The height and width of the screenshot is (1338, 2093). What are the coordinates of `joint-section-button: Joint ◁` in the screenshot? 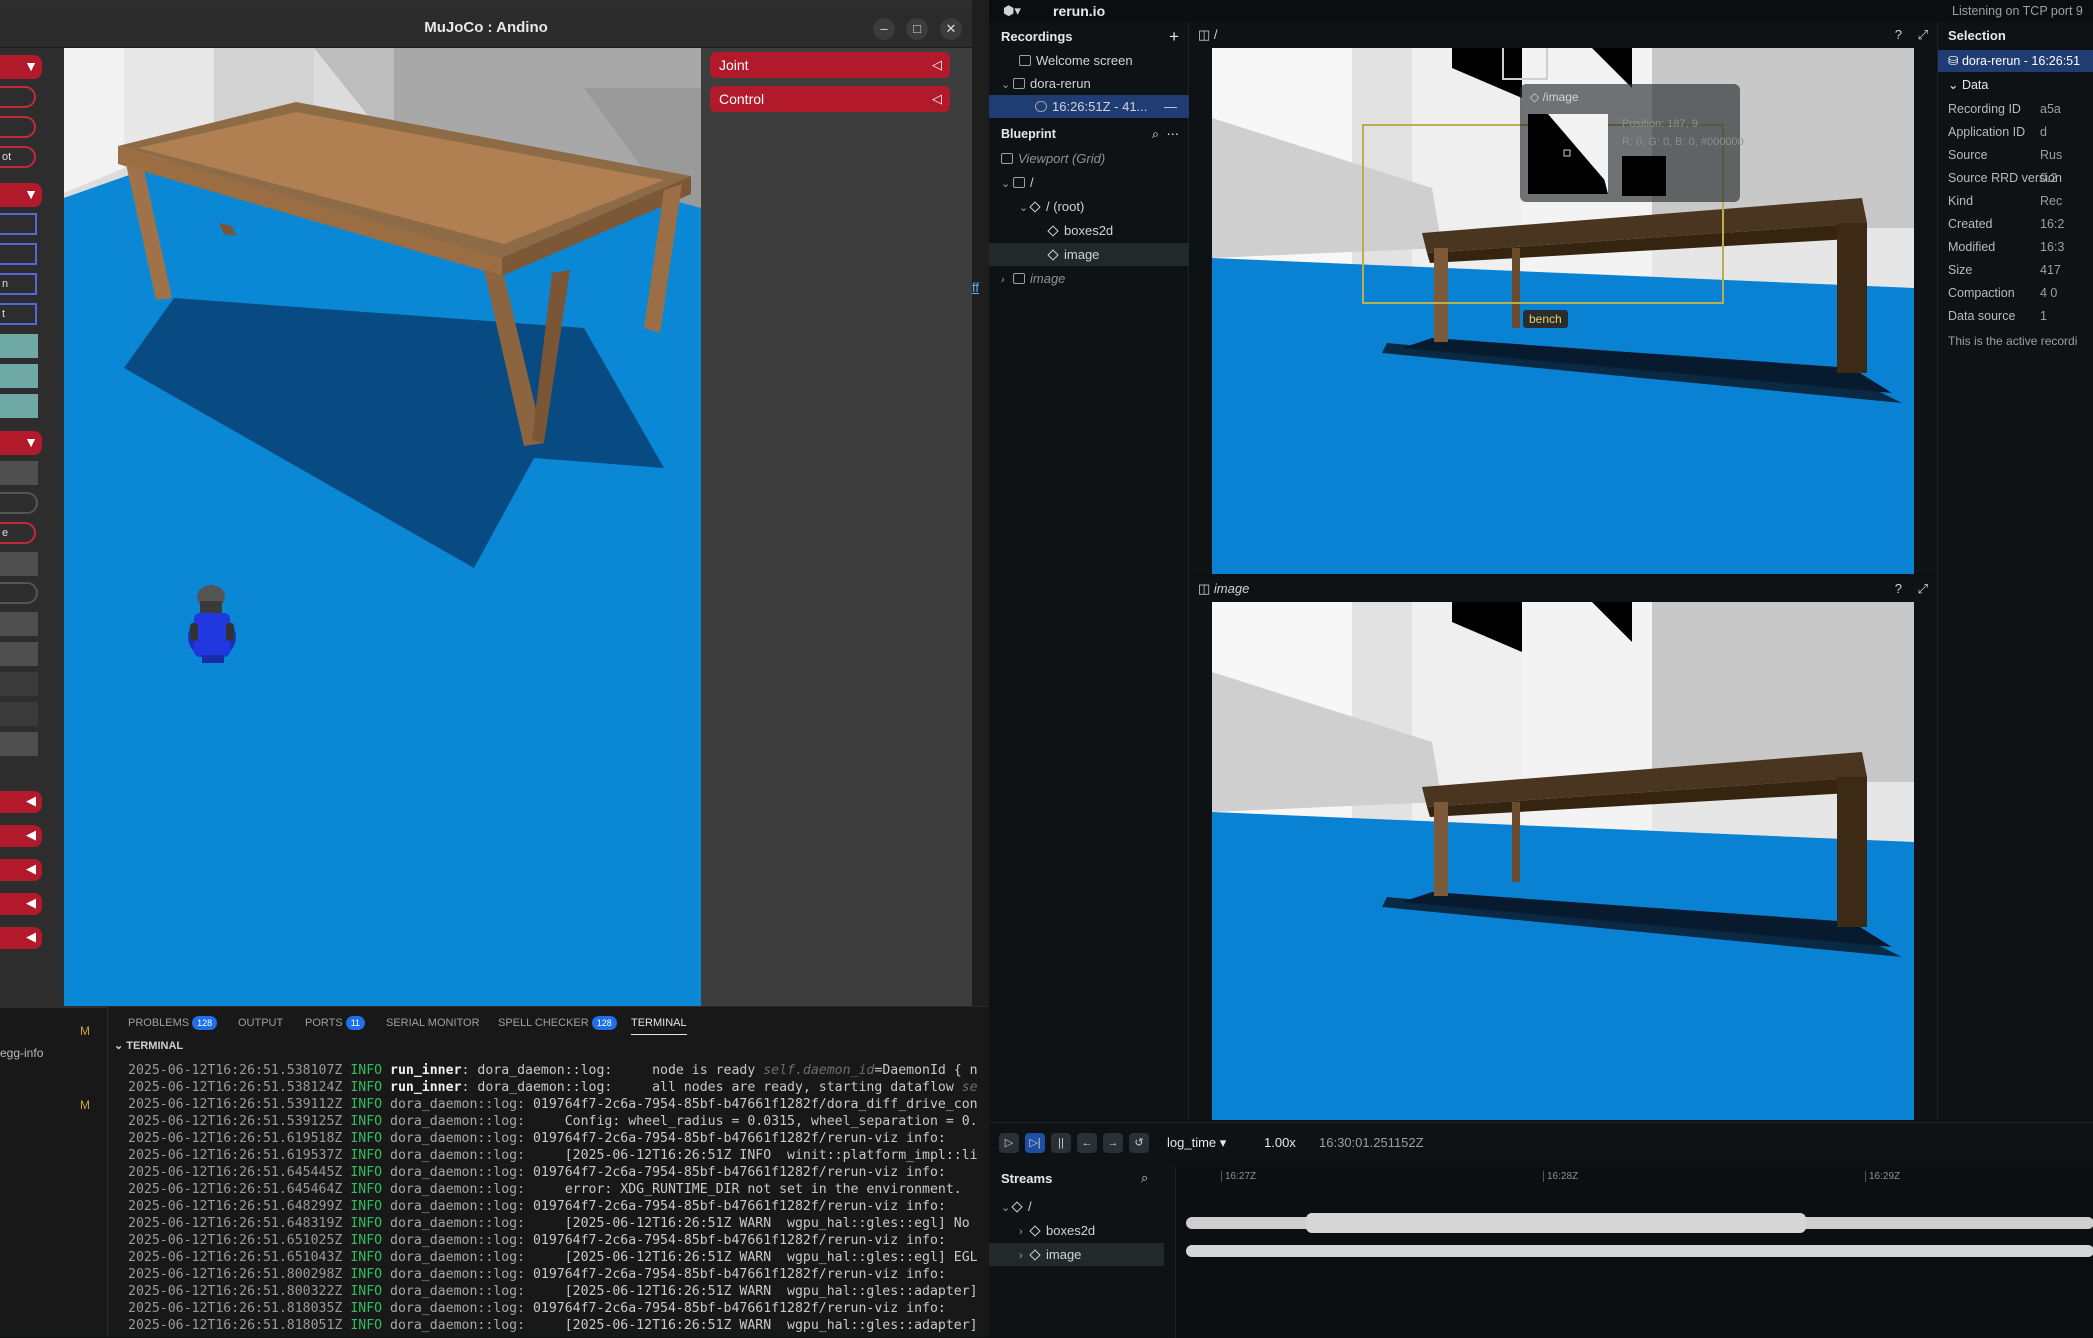 It's located at (830, 65).